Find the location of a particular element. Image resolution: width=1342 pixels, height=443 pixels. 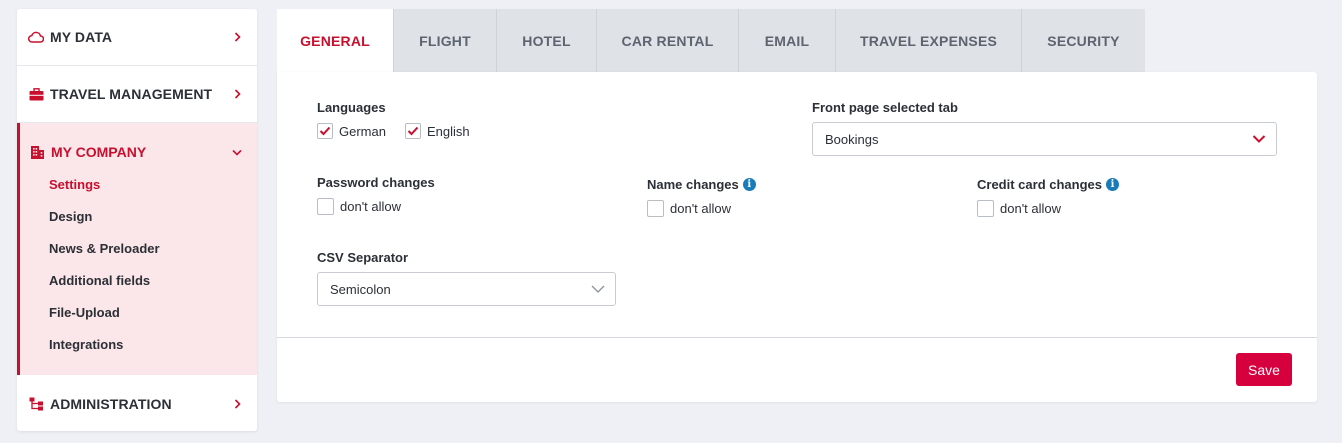

briefcase-icon is located at coordinates (36, 94).